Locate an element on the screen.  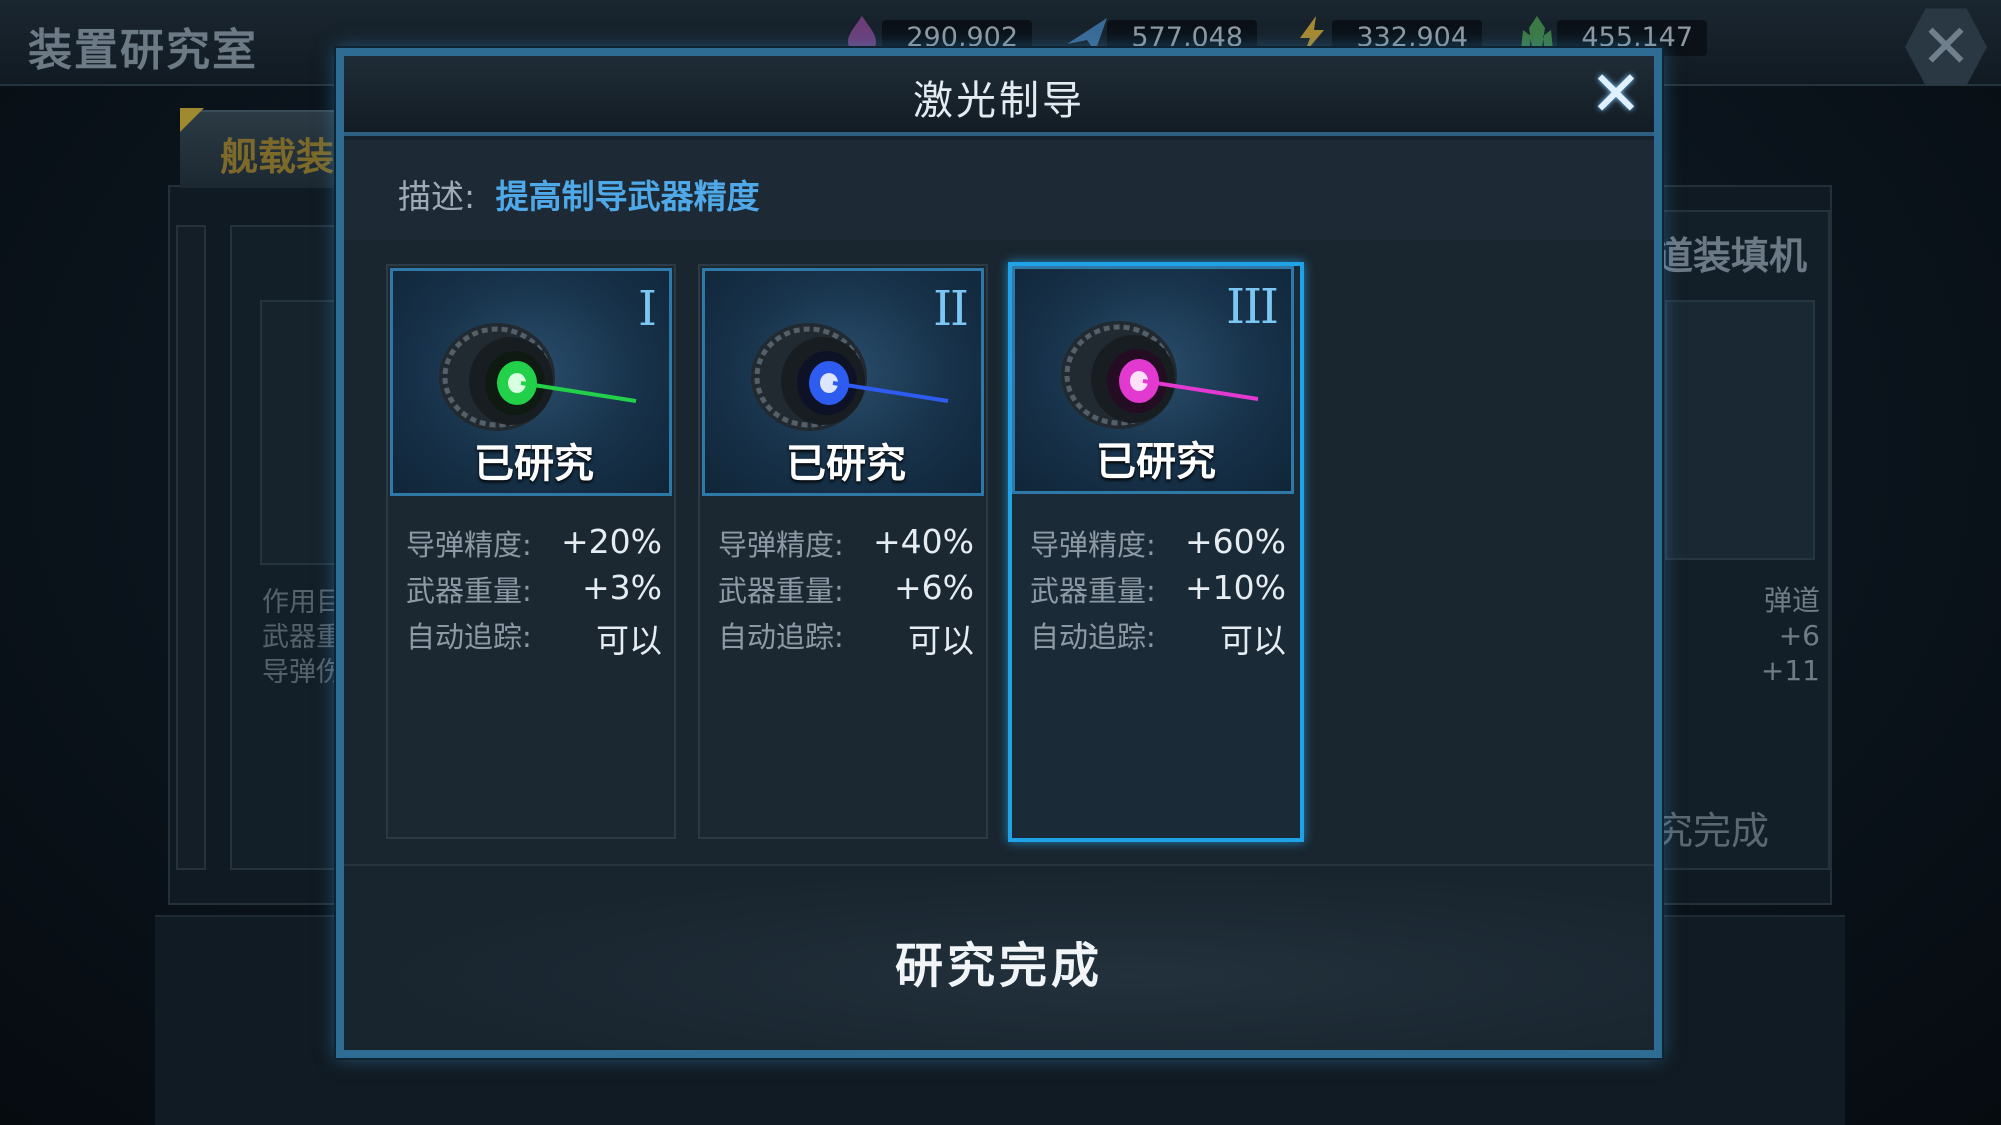
screen-title: 装置研究室 is located at coordinates (143, 50).